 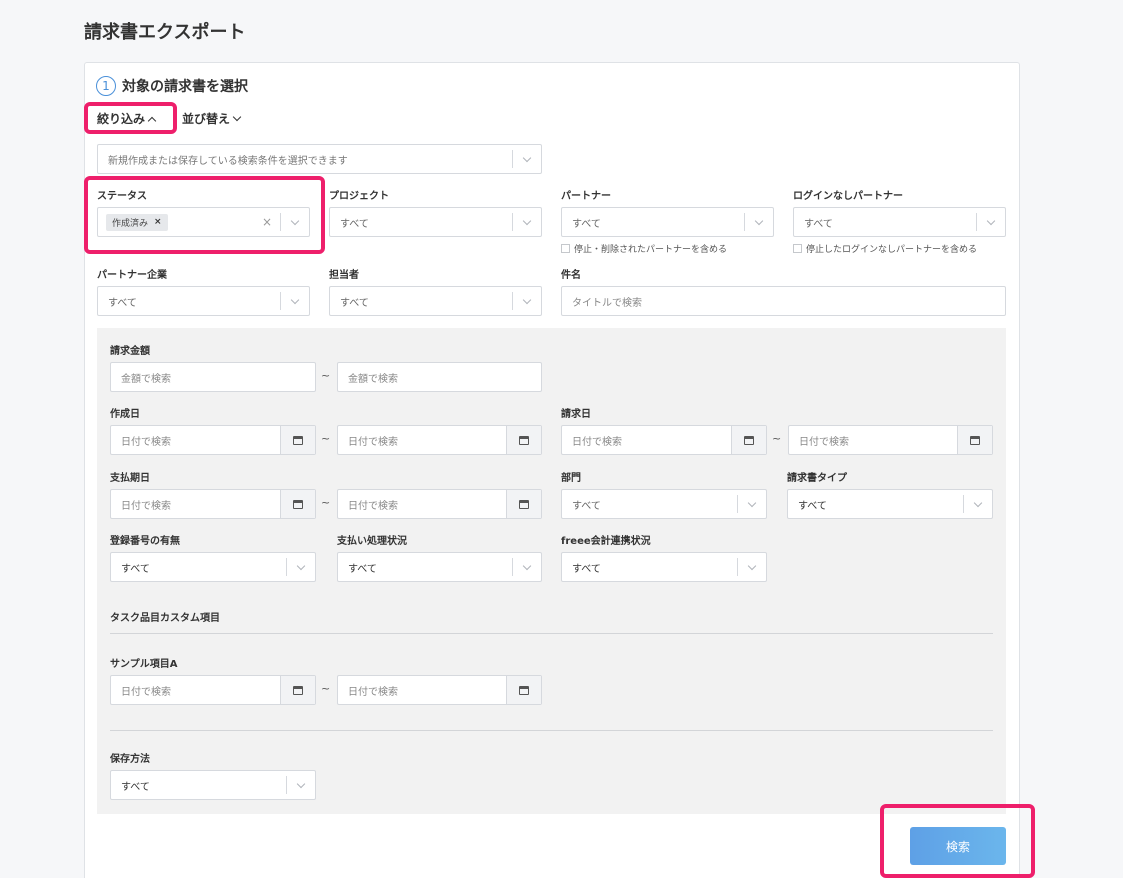 I want to click on billing-from-placeholder: 日付で検索, so click(x=597, y=442).